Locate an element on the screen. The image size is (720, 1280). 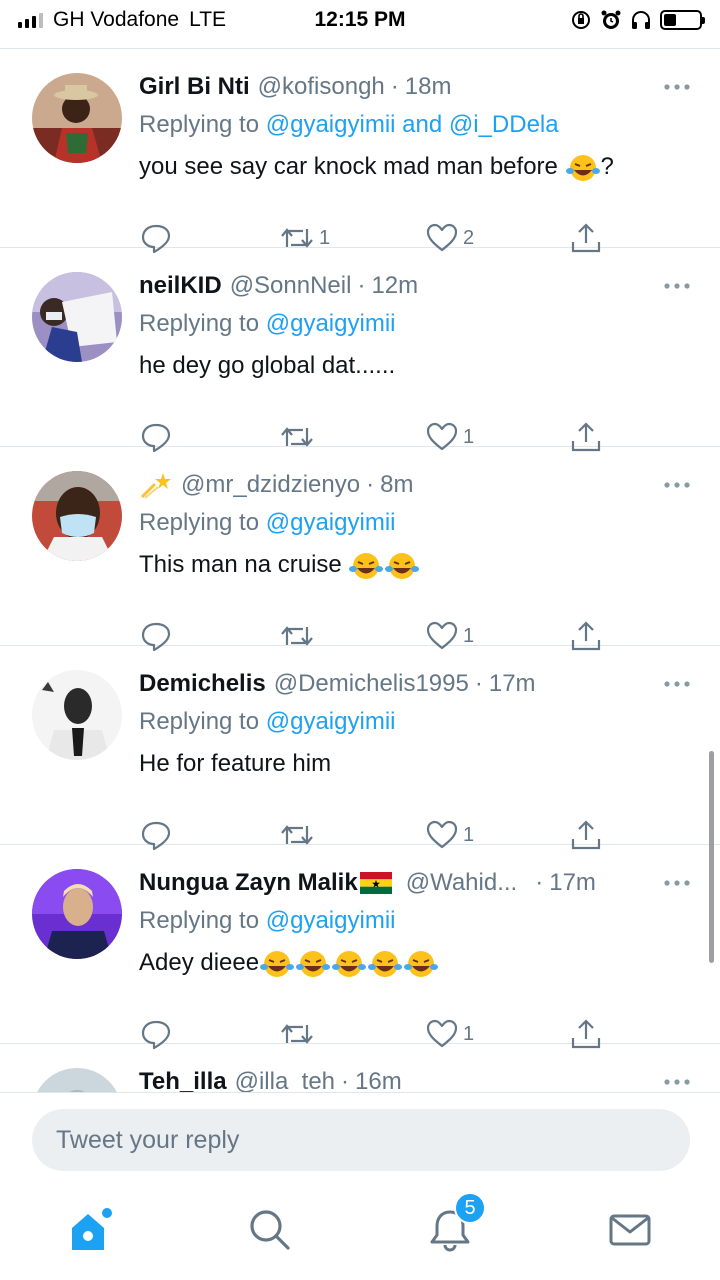
network-label: LTE is located at coordinates (208, 19).